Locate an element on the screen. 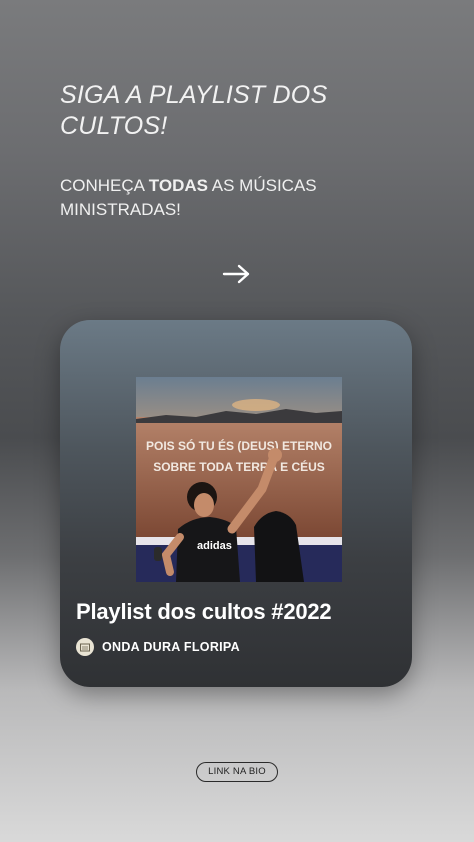 Image resolution: width=474 pixels, height=842 pixels. subheadline: CONHEÇA TODAS AS MÚSICAS MINISTRADAS! is located at coordinates (230, 198).